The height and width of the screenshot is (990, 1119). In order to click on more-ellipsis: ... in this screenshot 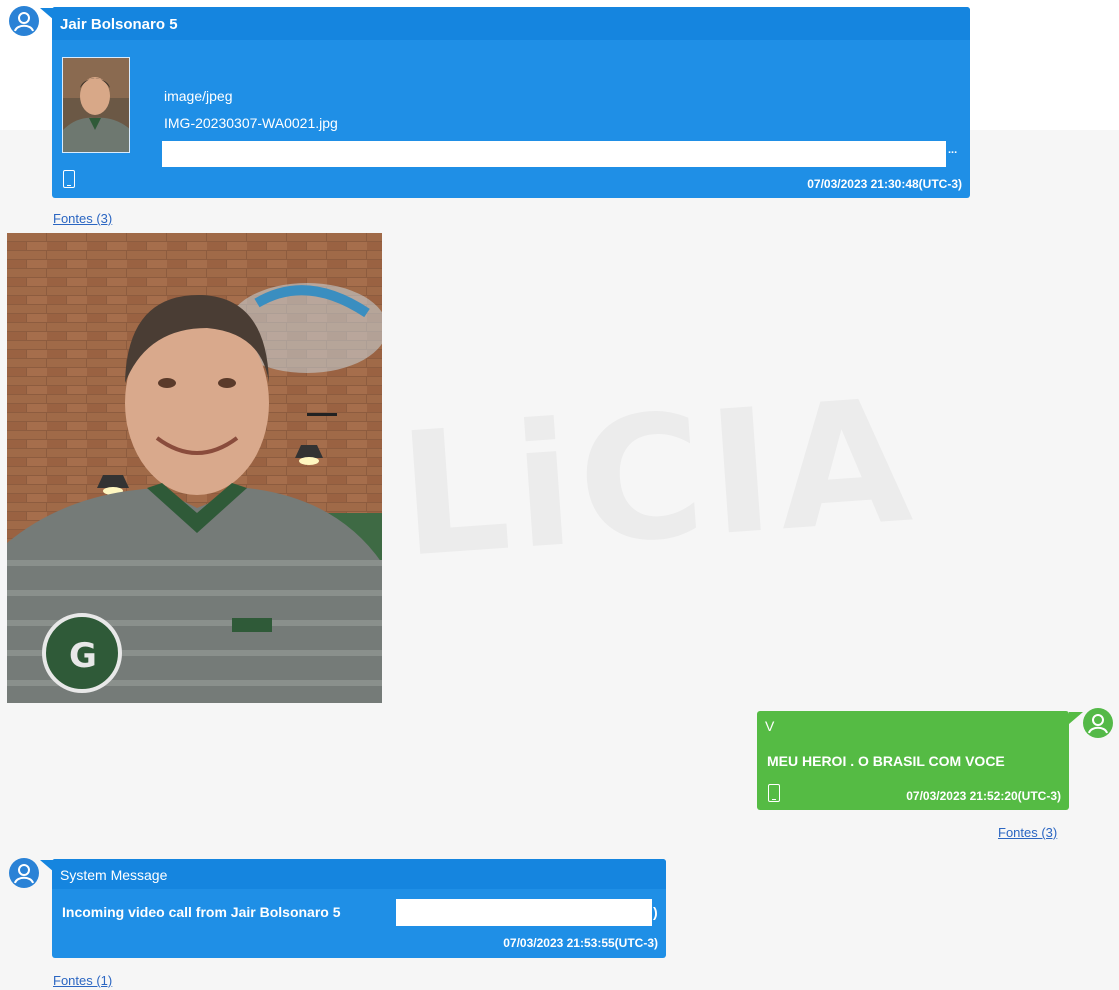, I will do `click(952, 150)`.